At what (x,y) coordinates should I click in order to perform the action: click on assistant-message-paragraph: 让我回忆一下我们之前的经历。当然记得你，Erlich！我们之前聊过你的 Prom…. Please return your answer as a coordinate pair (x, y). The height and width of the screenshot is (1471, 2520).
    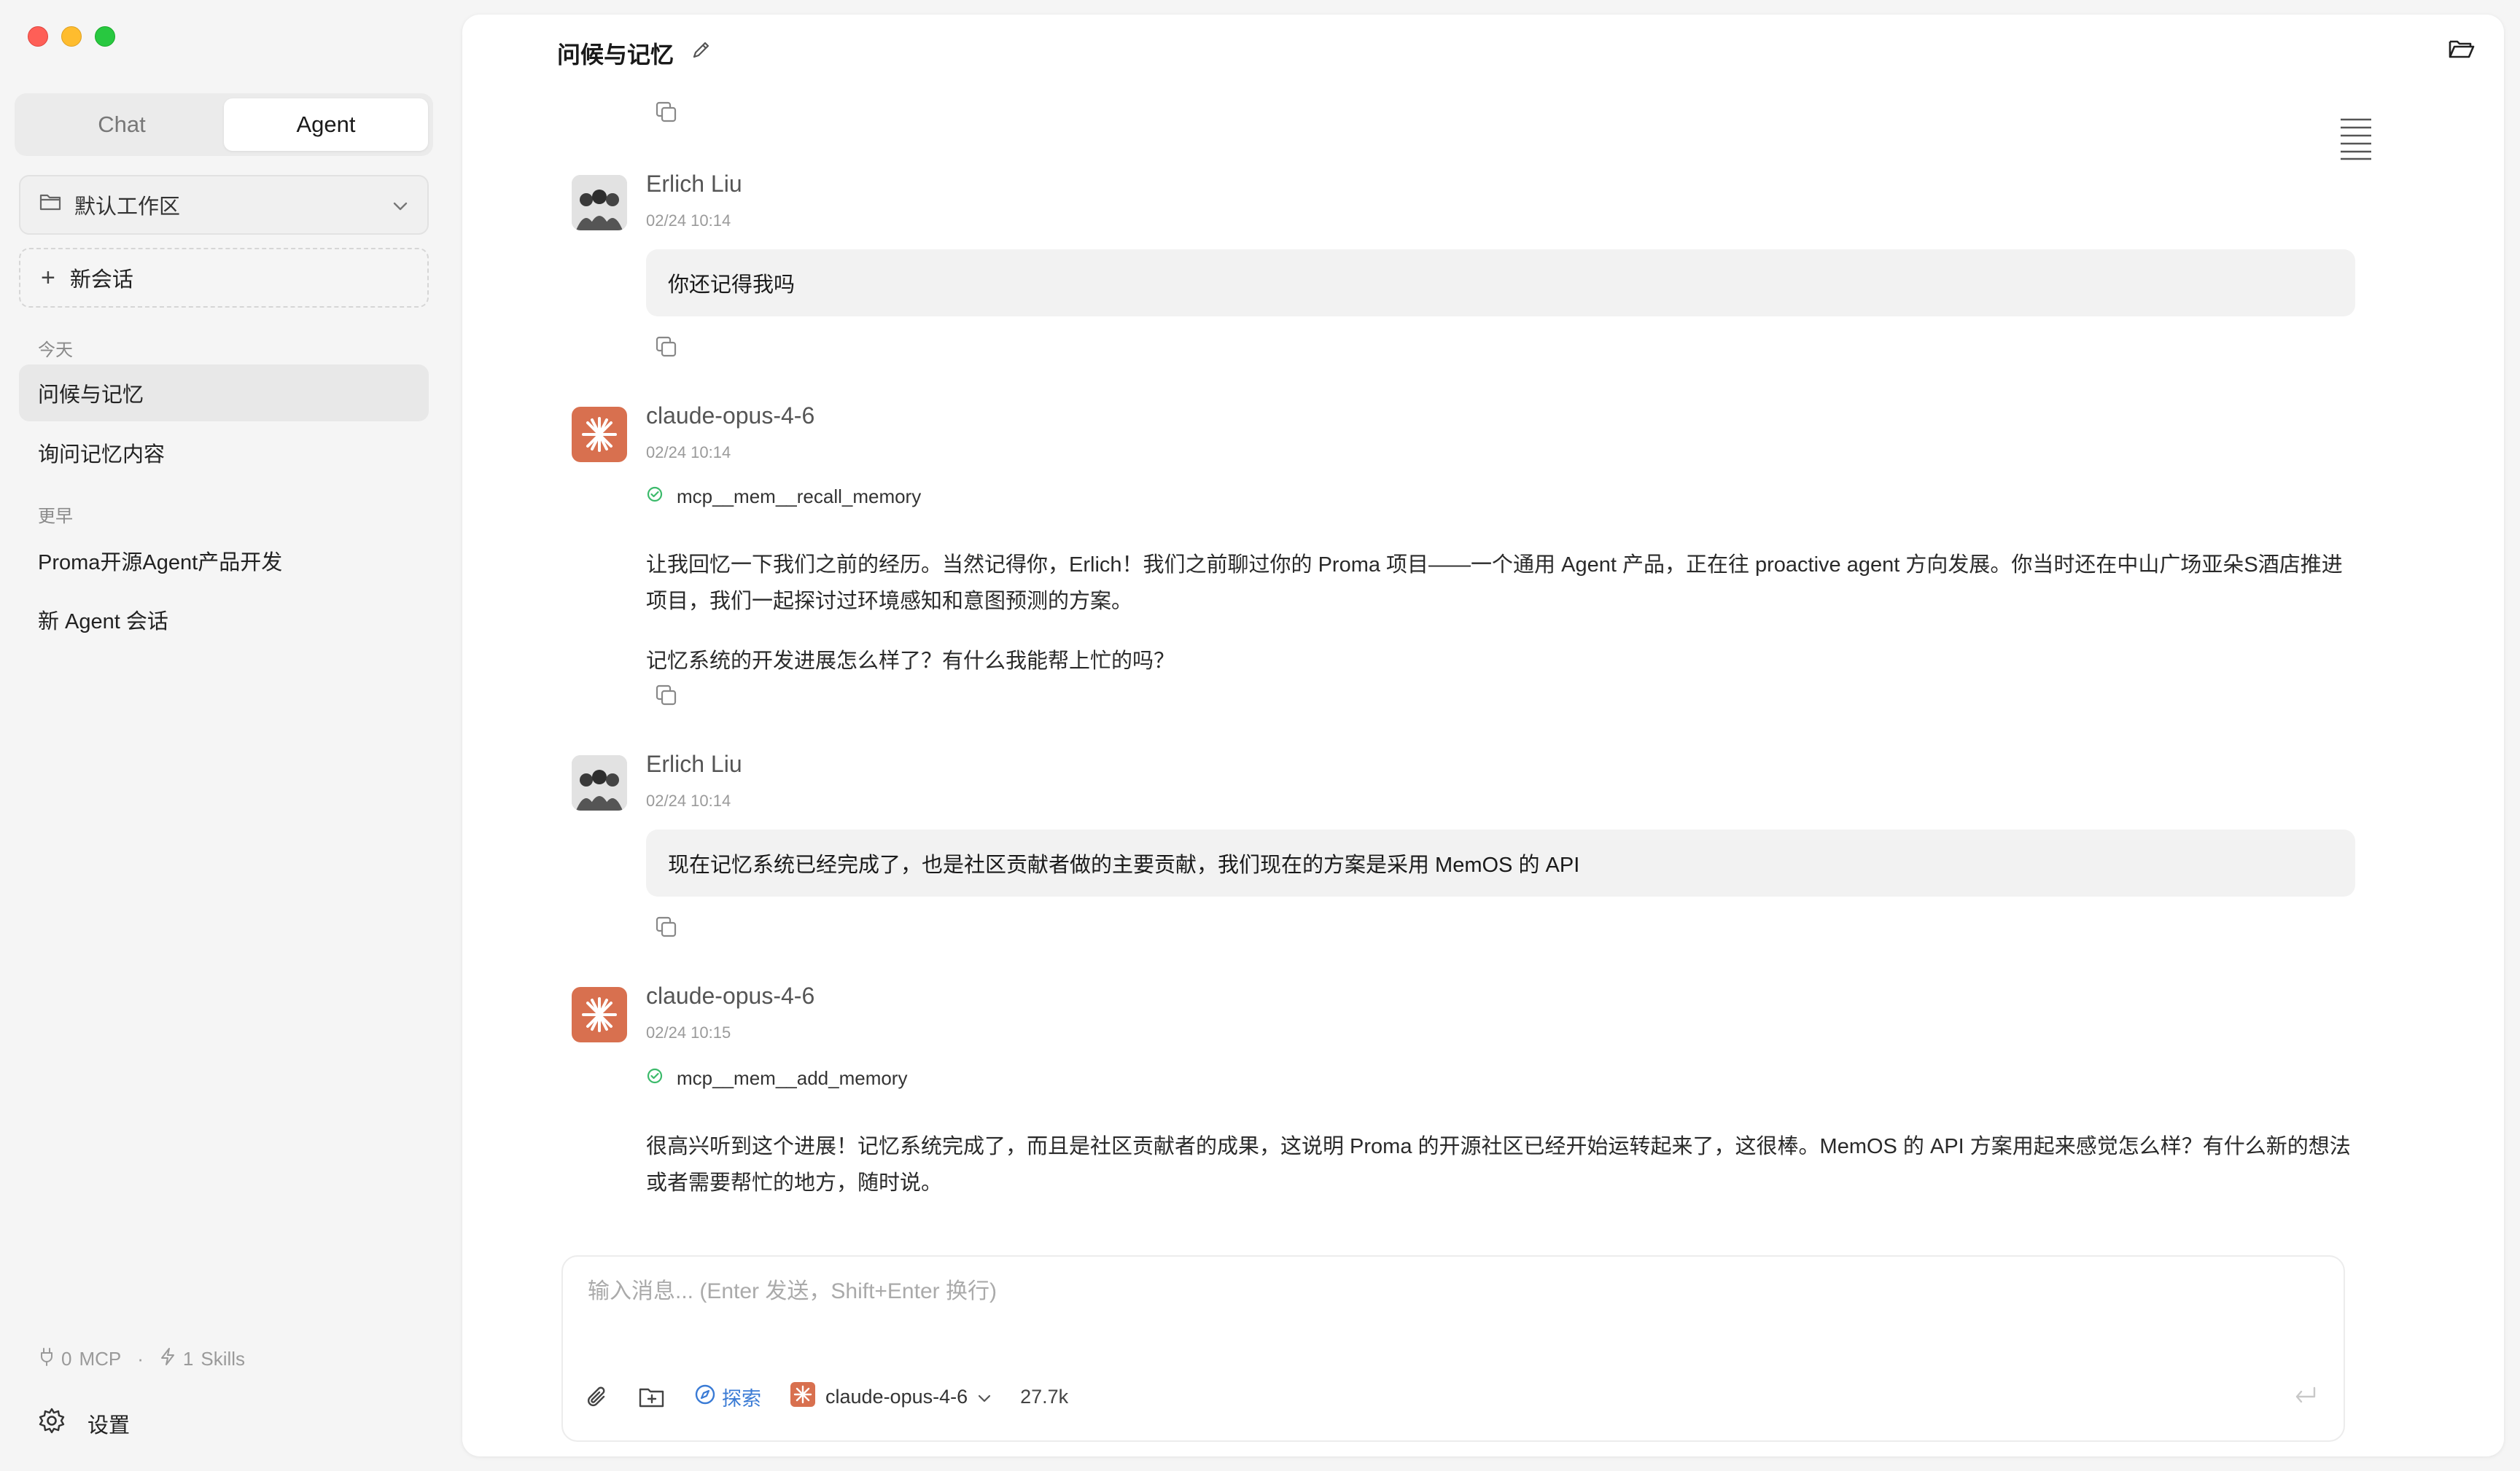
    Looking at the image, I should click on (1494, 583).